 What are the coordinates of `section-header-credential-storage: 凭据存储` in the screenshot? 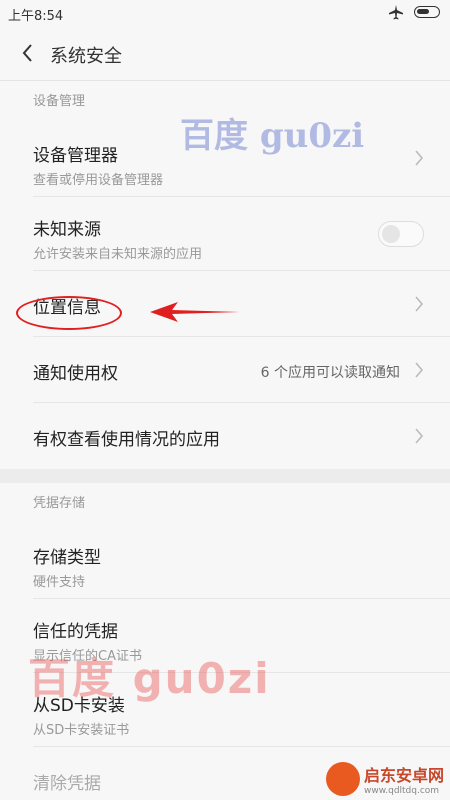 It's located at (225, 504).